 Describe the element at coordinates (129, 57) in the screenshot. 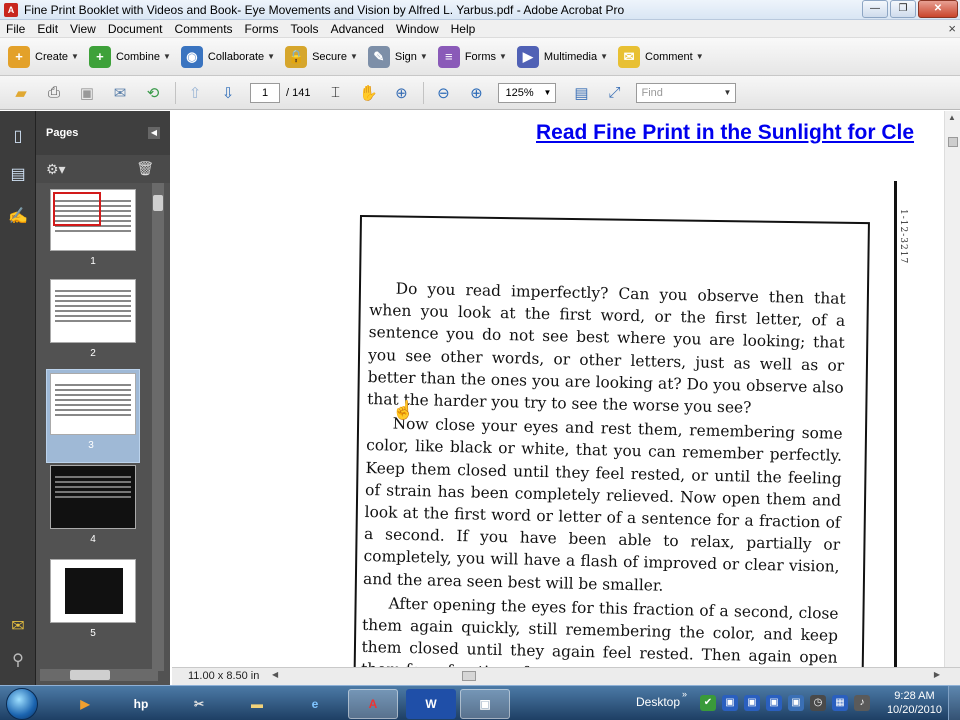

I see `combine-button: + Combine ▼` at that location.